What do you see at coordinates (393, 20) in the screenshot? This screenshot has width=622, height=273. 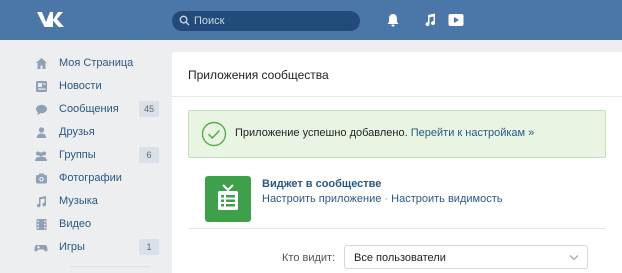 I see `bell-icon` at bounding box center [393, 20].